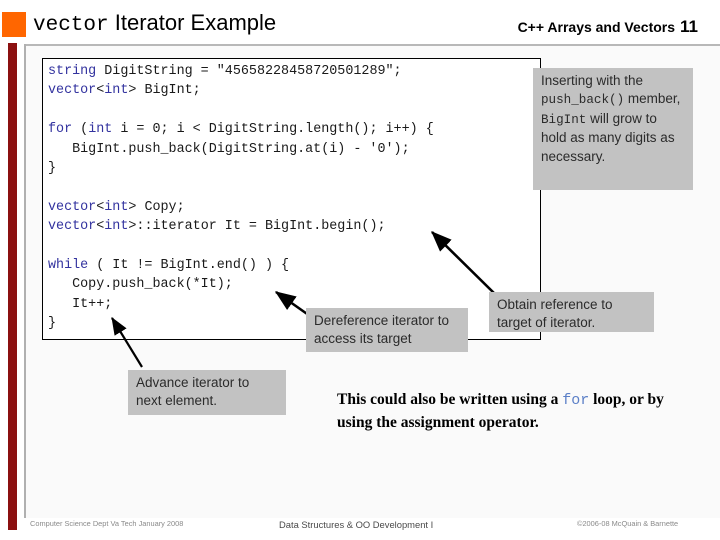  I want to click on callout-insert-text1: Inserting with the, so click(592, 80).